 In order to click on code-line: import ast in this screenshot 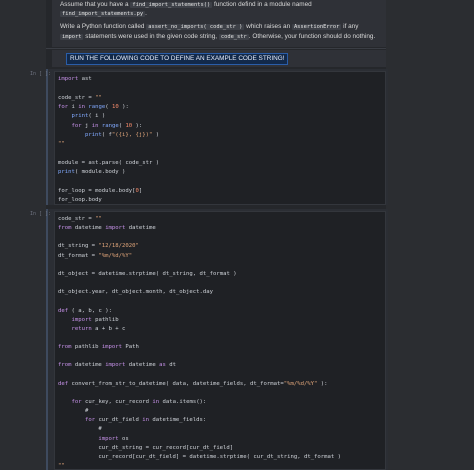, I will do `click(75, 79)`.